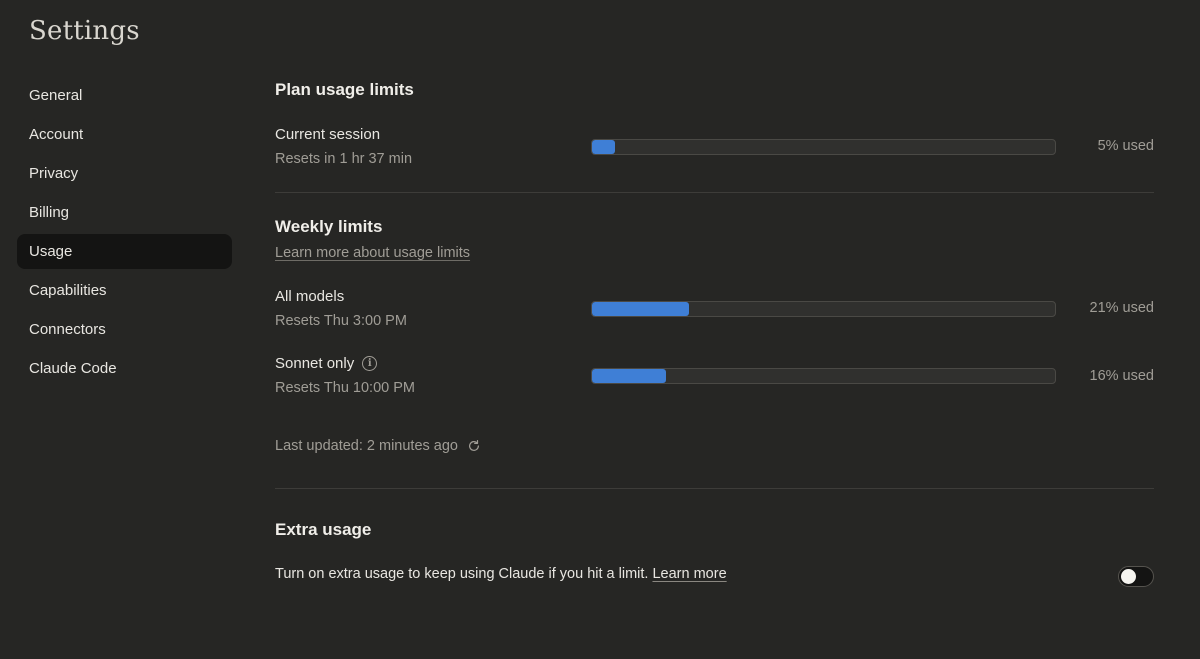  I want to click on sonnet-only-used: 16% used, so click(1122, 376).